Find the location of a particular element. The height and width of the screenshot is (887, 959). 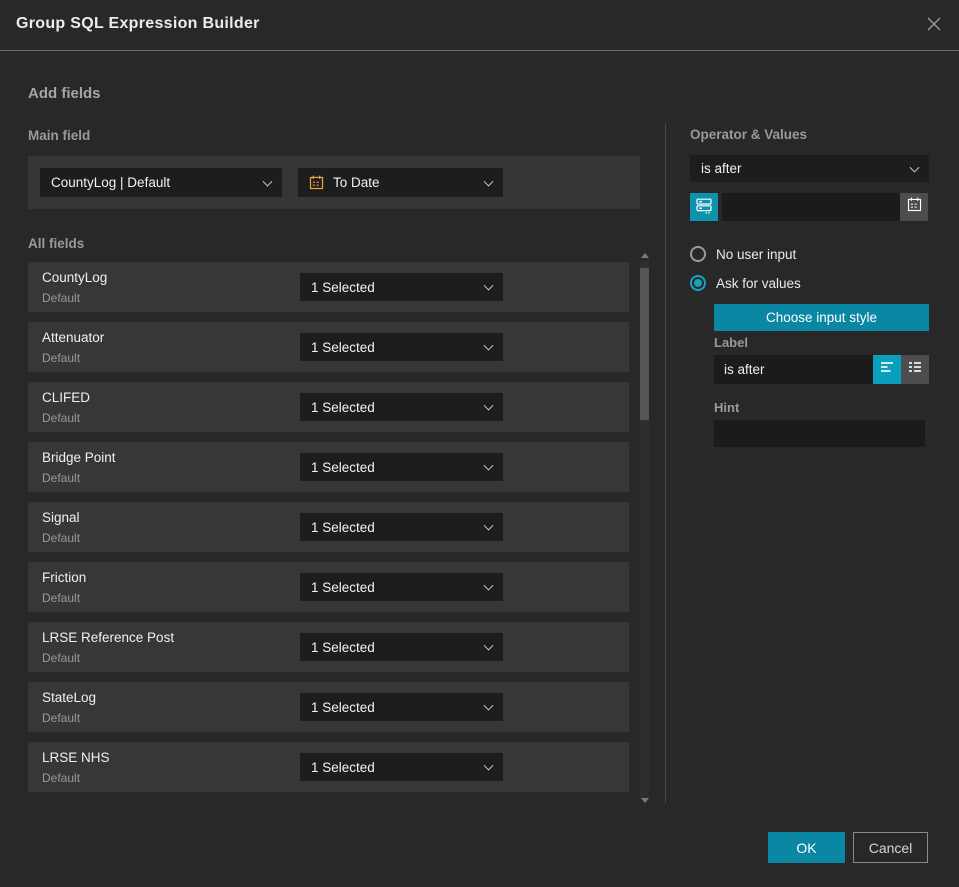

radio-ask-for-values: Ask for values is located at coordinates (745, 283).